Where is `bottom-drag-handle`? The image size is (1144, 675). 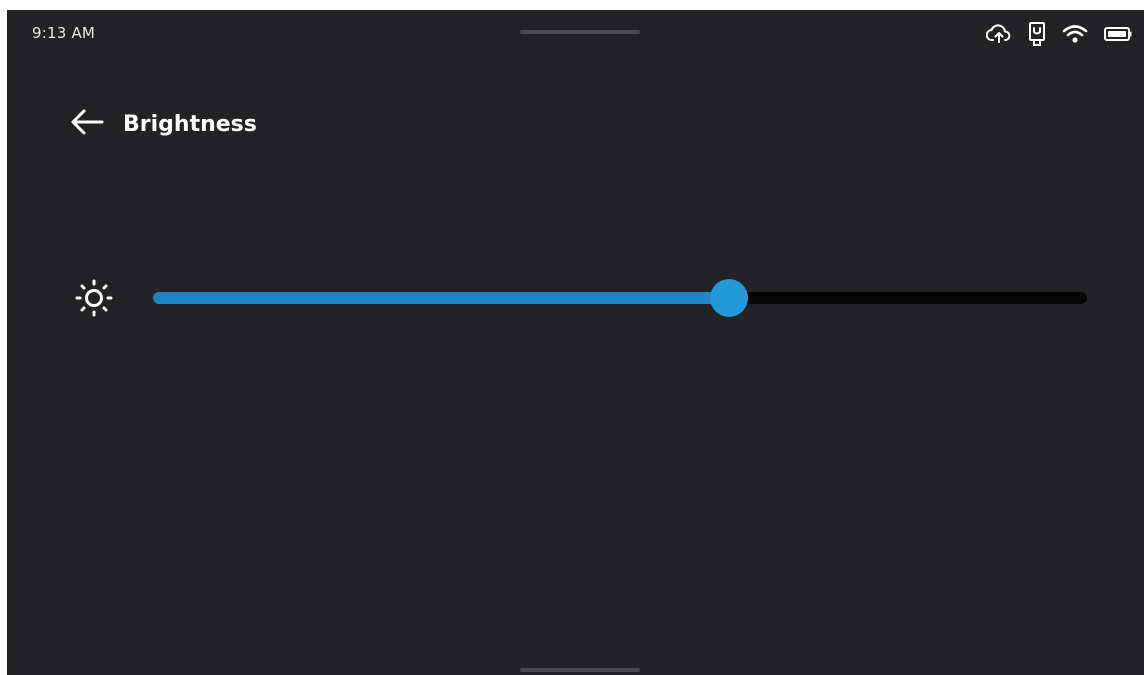 bottom-drag-handle is located at coordinates (580, 670).